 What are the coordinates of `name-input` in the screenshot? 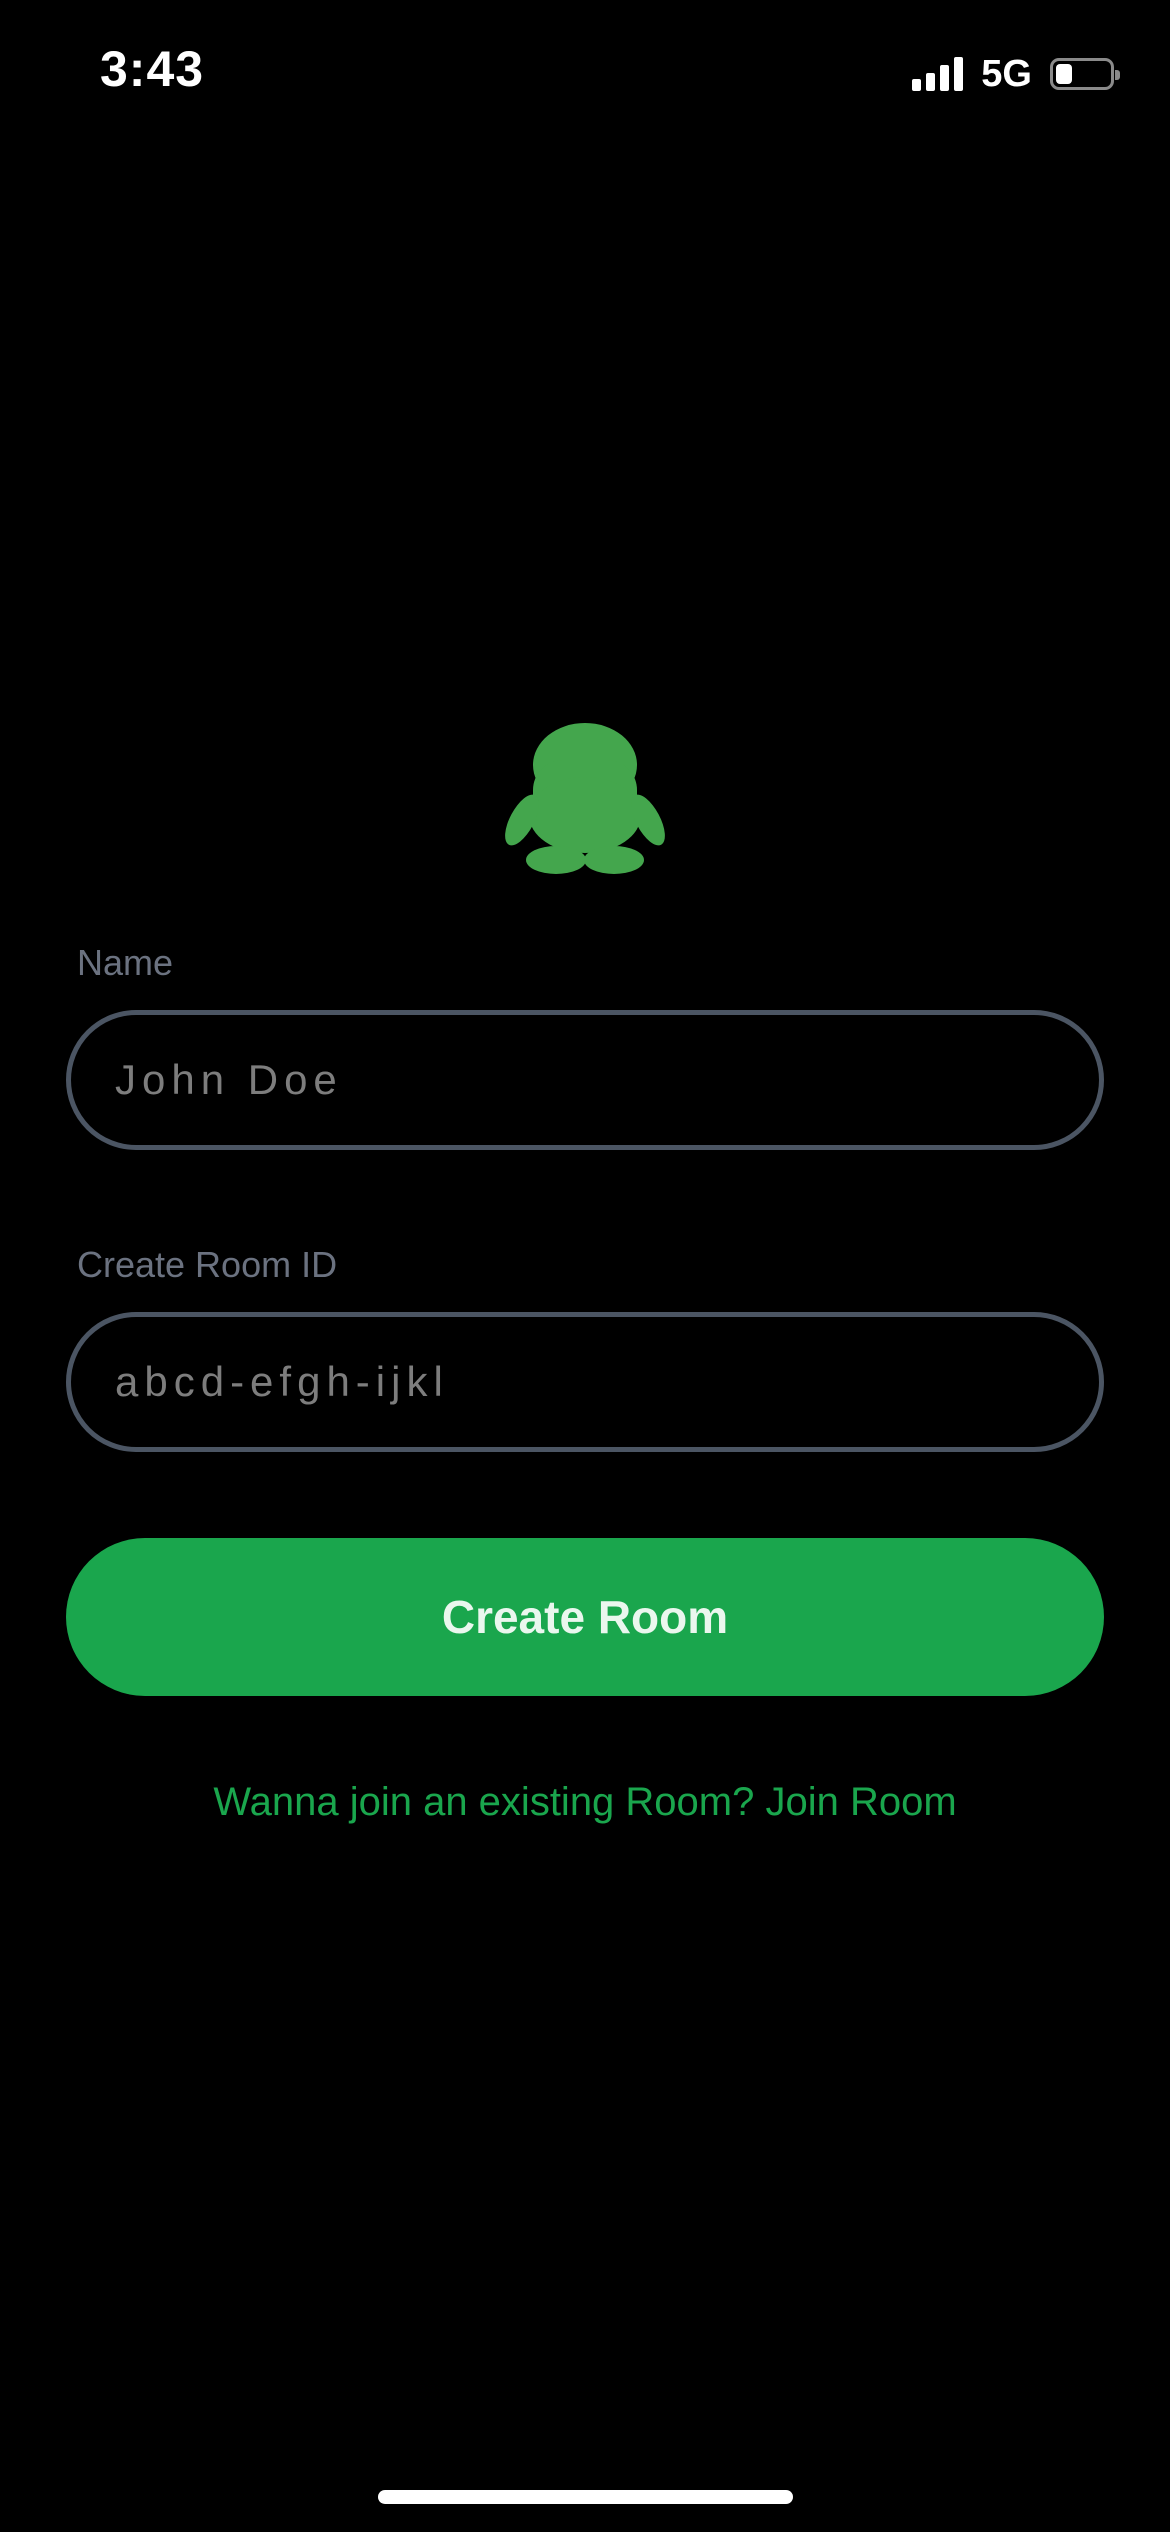 It's located at (585, 1080).